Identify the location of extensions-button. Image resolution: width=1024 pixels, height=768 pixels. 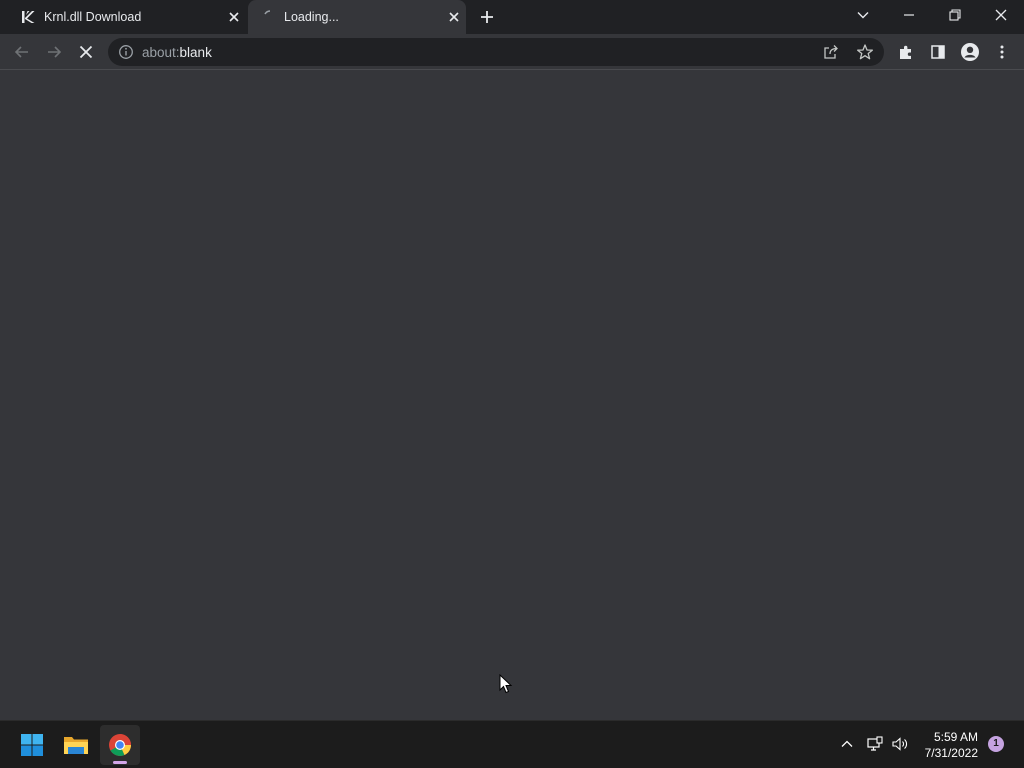
(906, 52).